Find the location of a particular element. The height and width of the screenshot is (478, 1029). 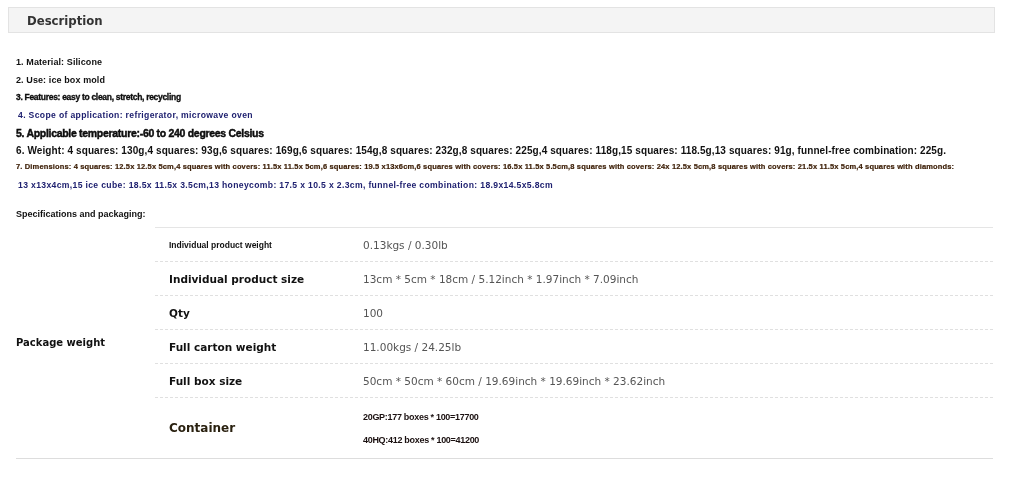

spec-value: 100 is located at coordinates (374, 312).